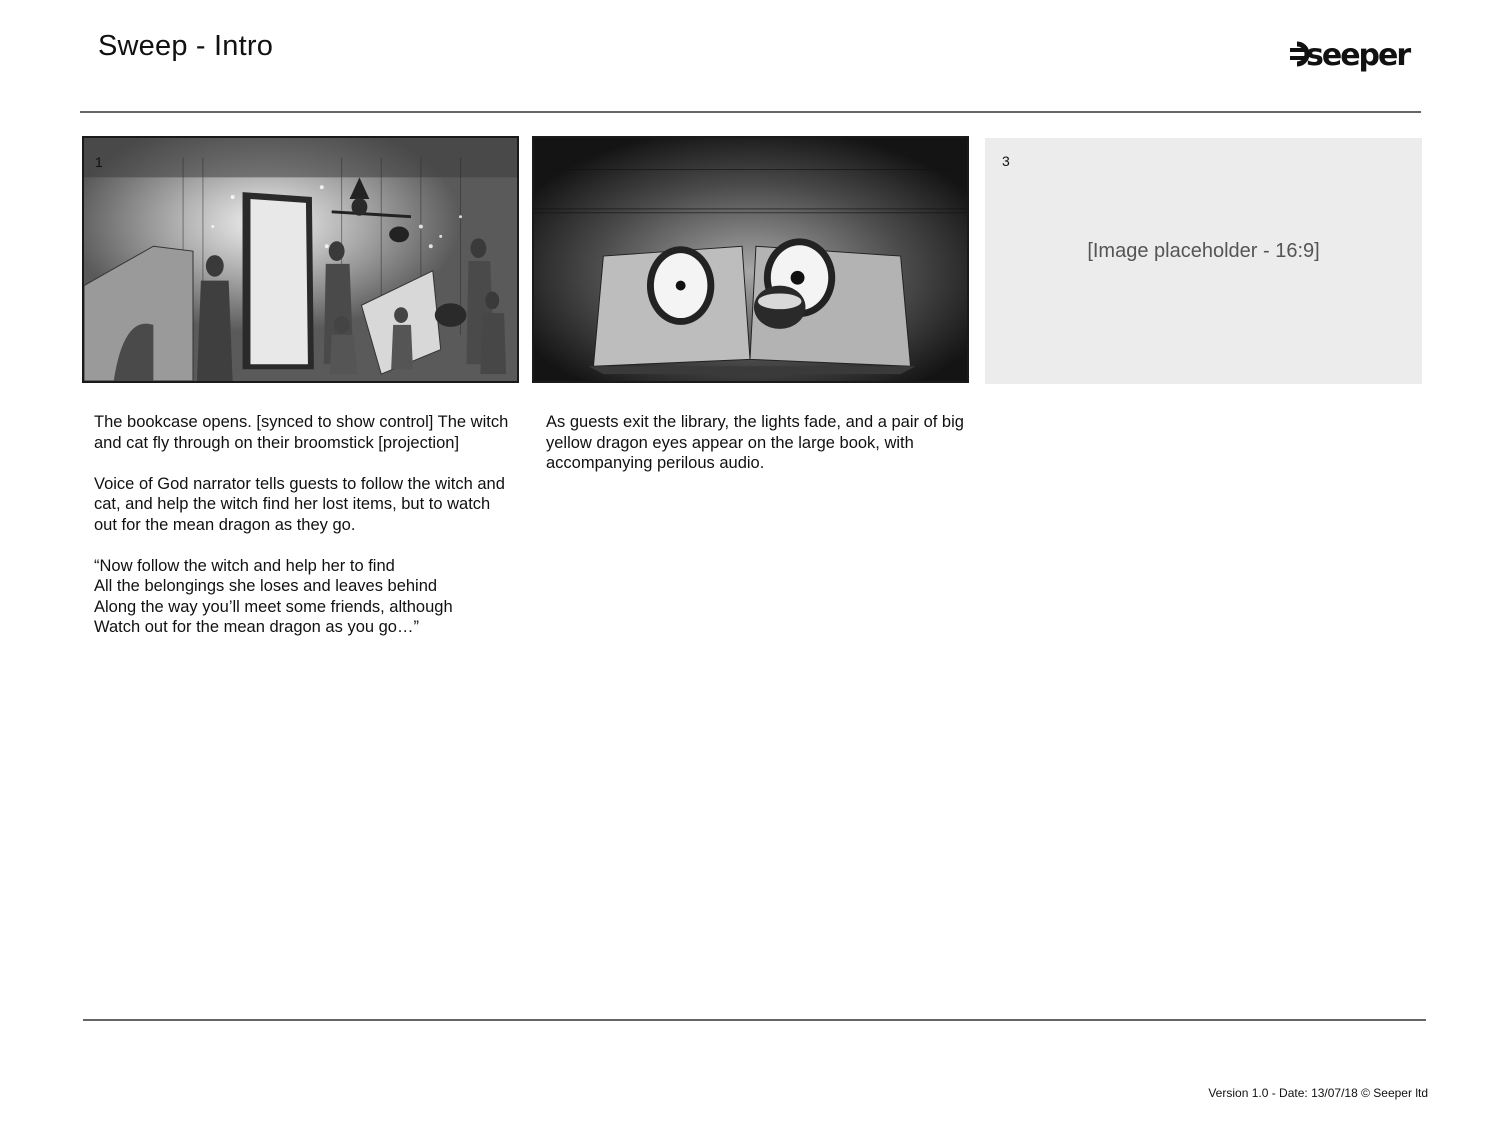  I want to click on header-divider, so click(750, 112).